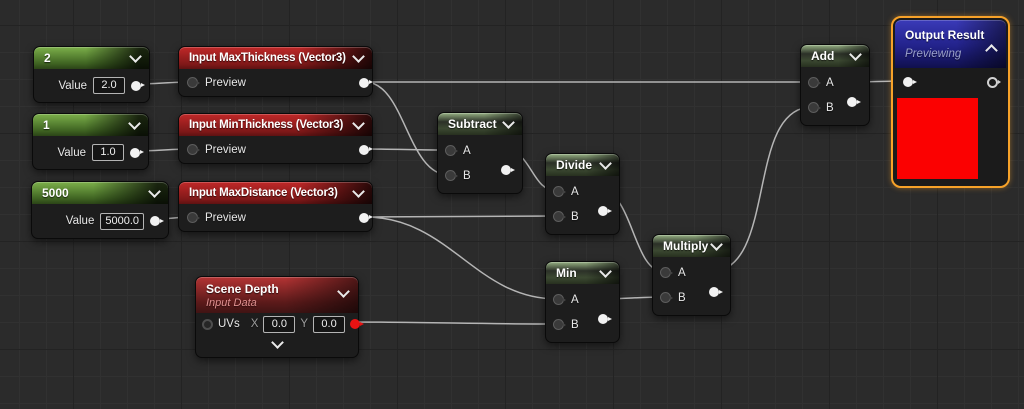 The width and height of the screenshot is (1024, 409). Describe the element at coordinates (231, 302) in the screenshot. I see `node-subtitle: Input Data` at that location.